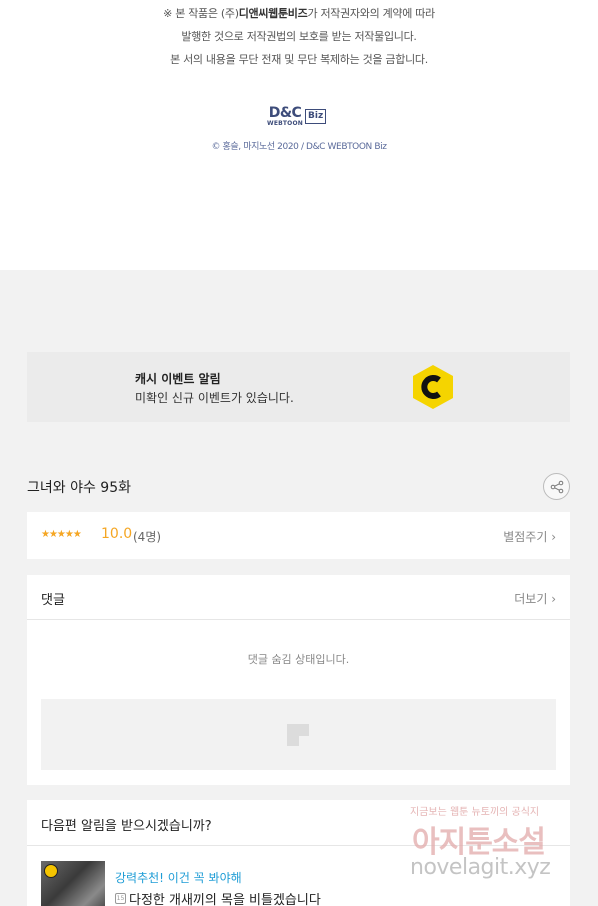  Describe the element at coordinates (298, 387) in the screenshot. I see `cash-event-banner: 캐시 이벤트 알림 미확인 신규 이벤트가 있습니다.` at that location.